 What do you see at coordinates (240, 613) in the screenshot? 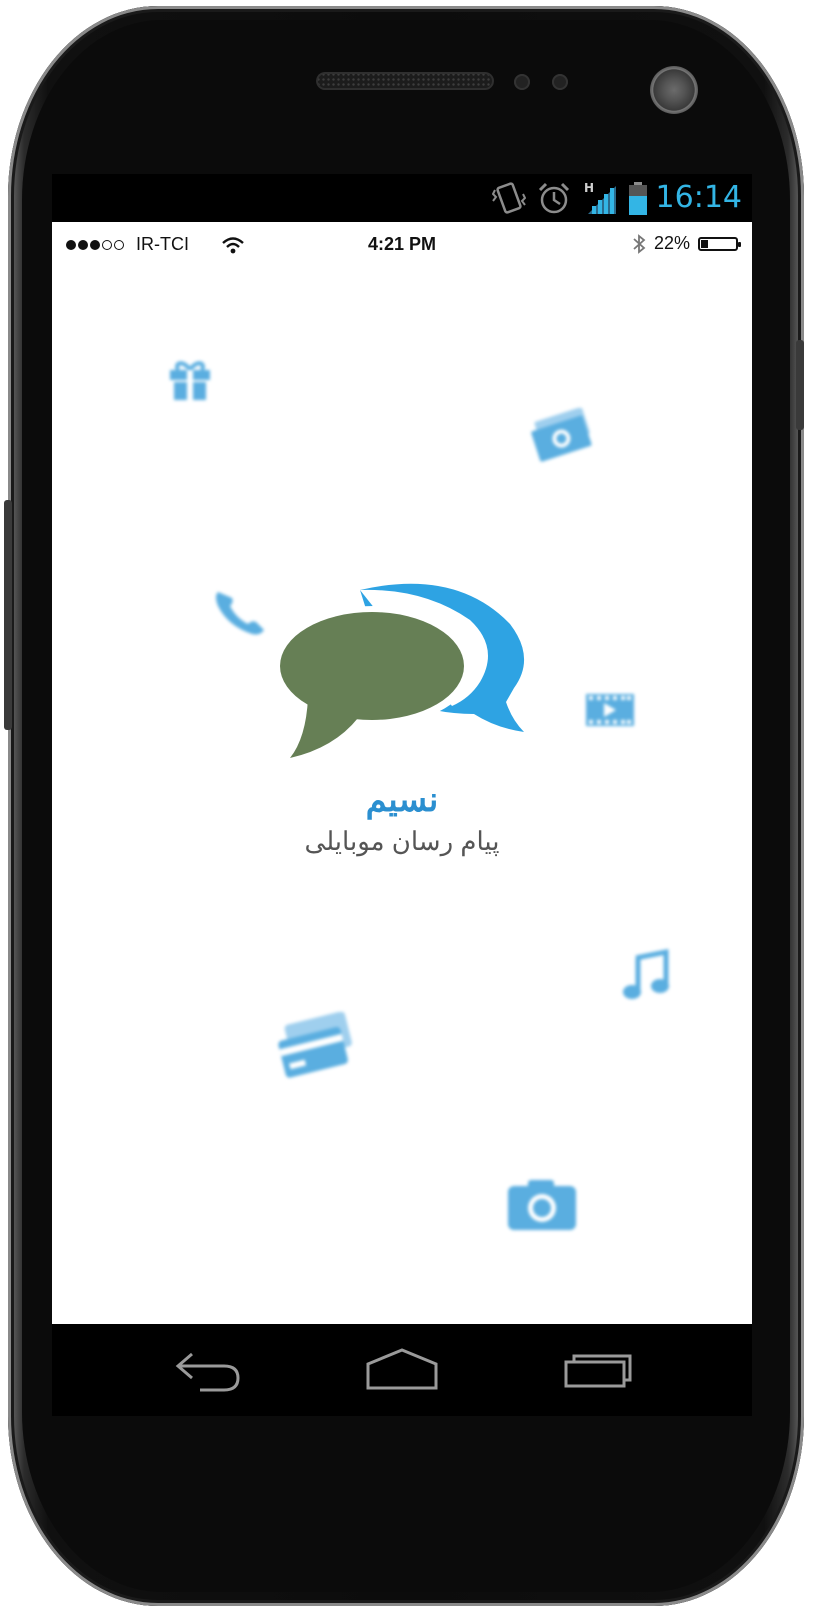
I see `phone-icon` at bounding box center [240, 613].